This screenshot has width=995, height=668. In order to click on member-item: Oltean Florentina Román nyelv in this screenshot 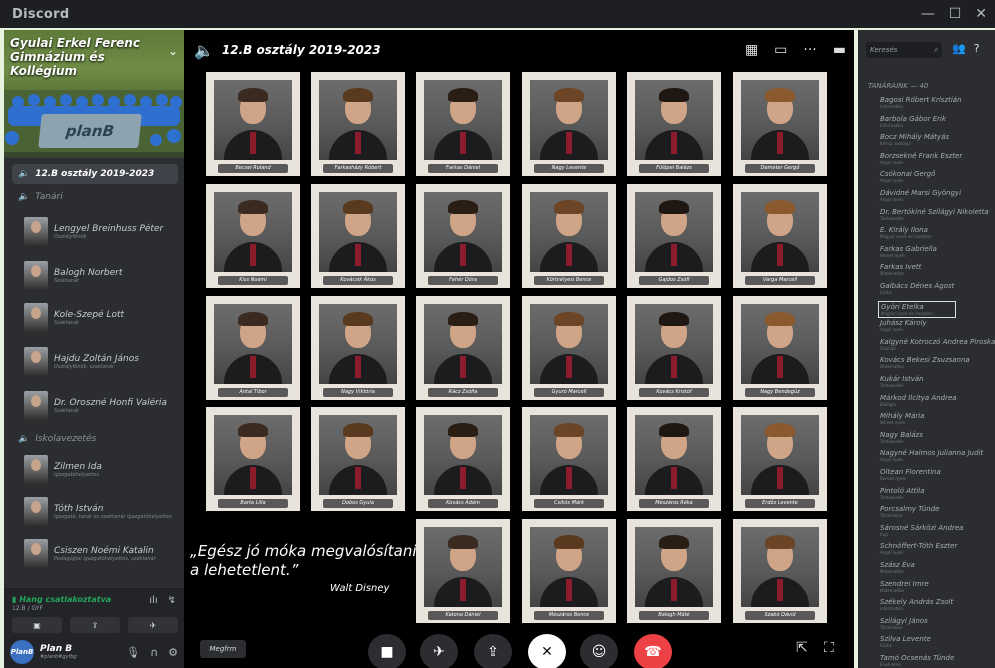, I will do `click(937, 474)`.